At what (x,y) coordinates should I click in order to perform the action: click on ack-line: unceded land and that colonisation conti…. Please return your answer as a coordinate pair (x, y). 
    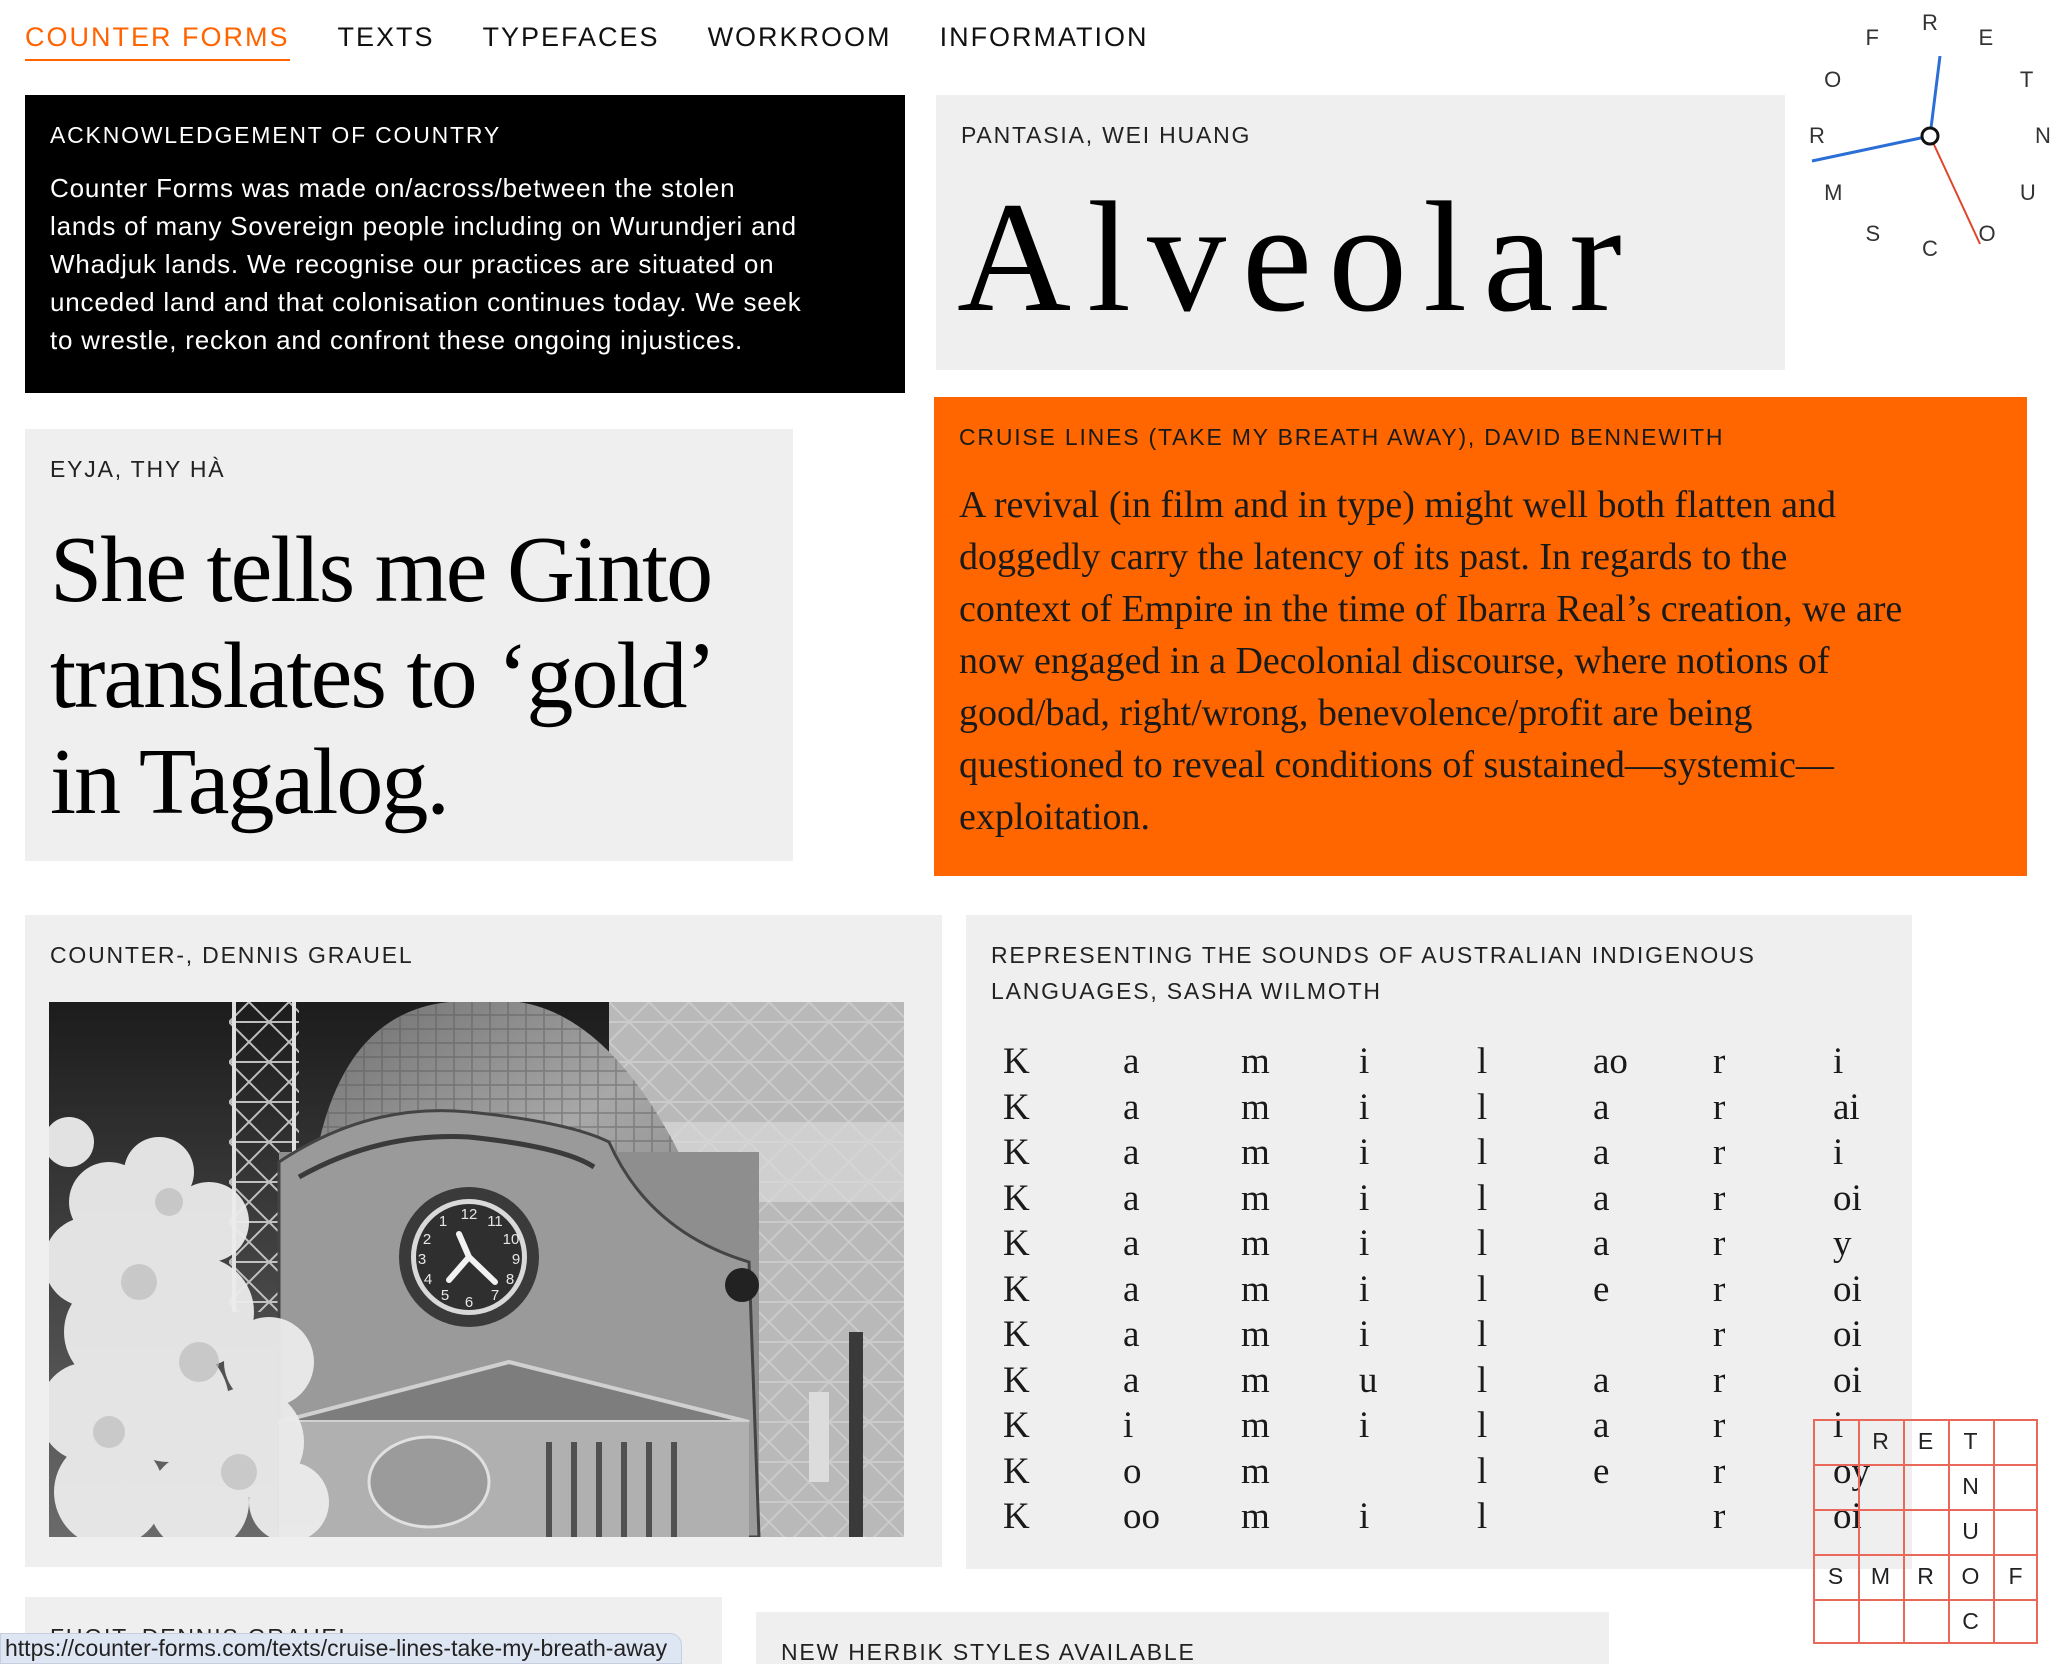
    Looking at the image, I should click on (426, 302).